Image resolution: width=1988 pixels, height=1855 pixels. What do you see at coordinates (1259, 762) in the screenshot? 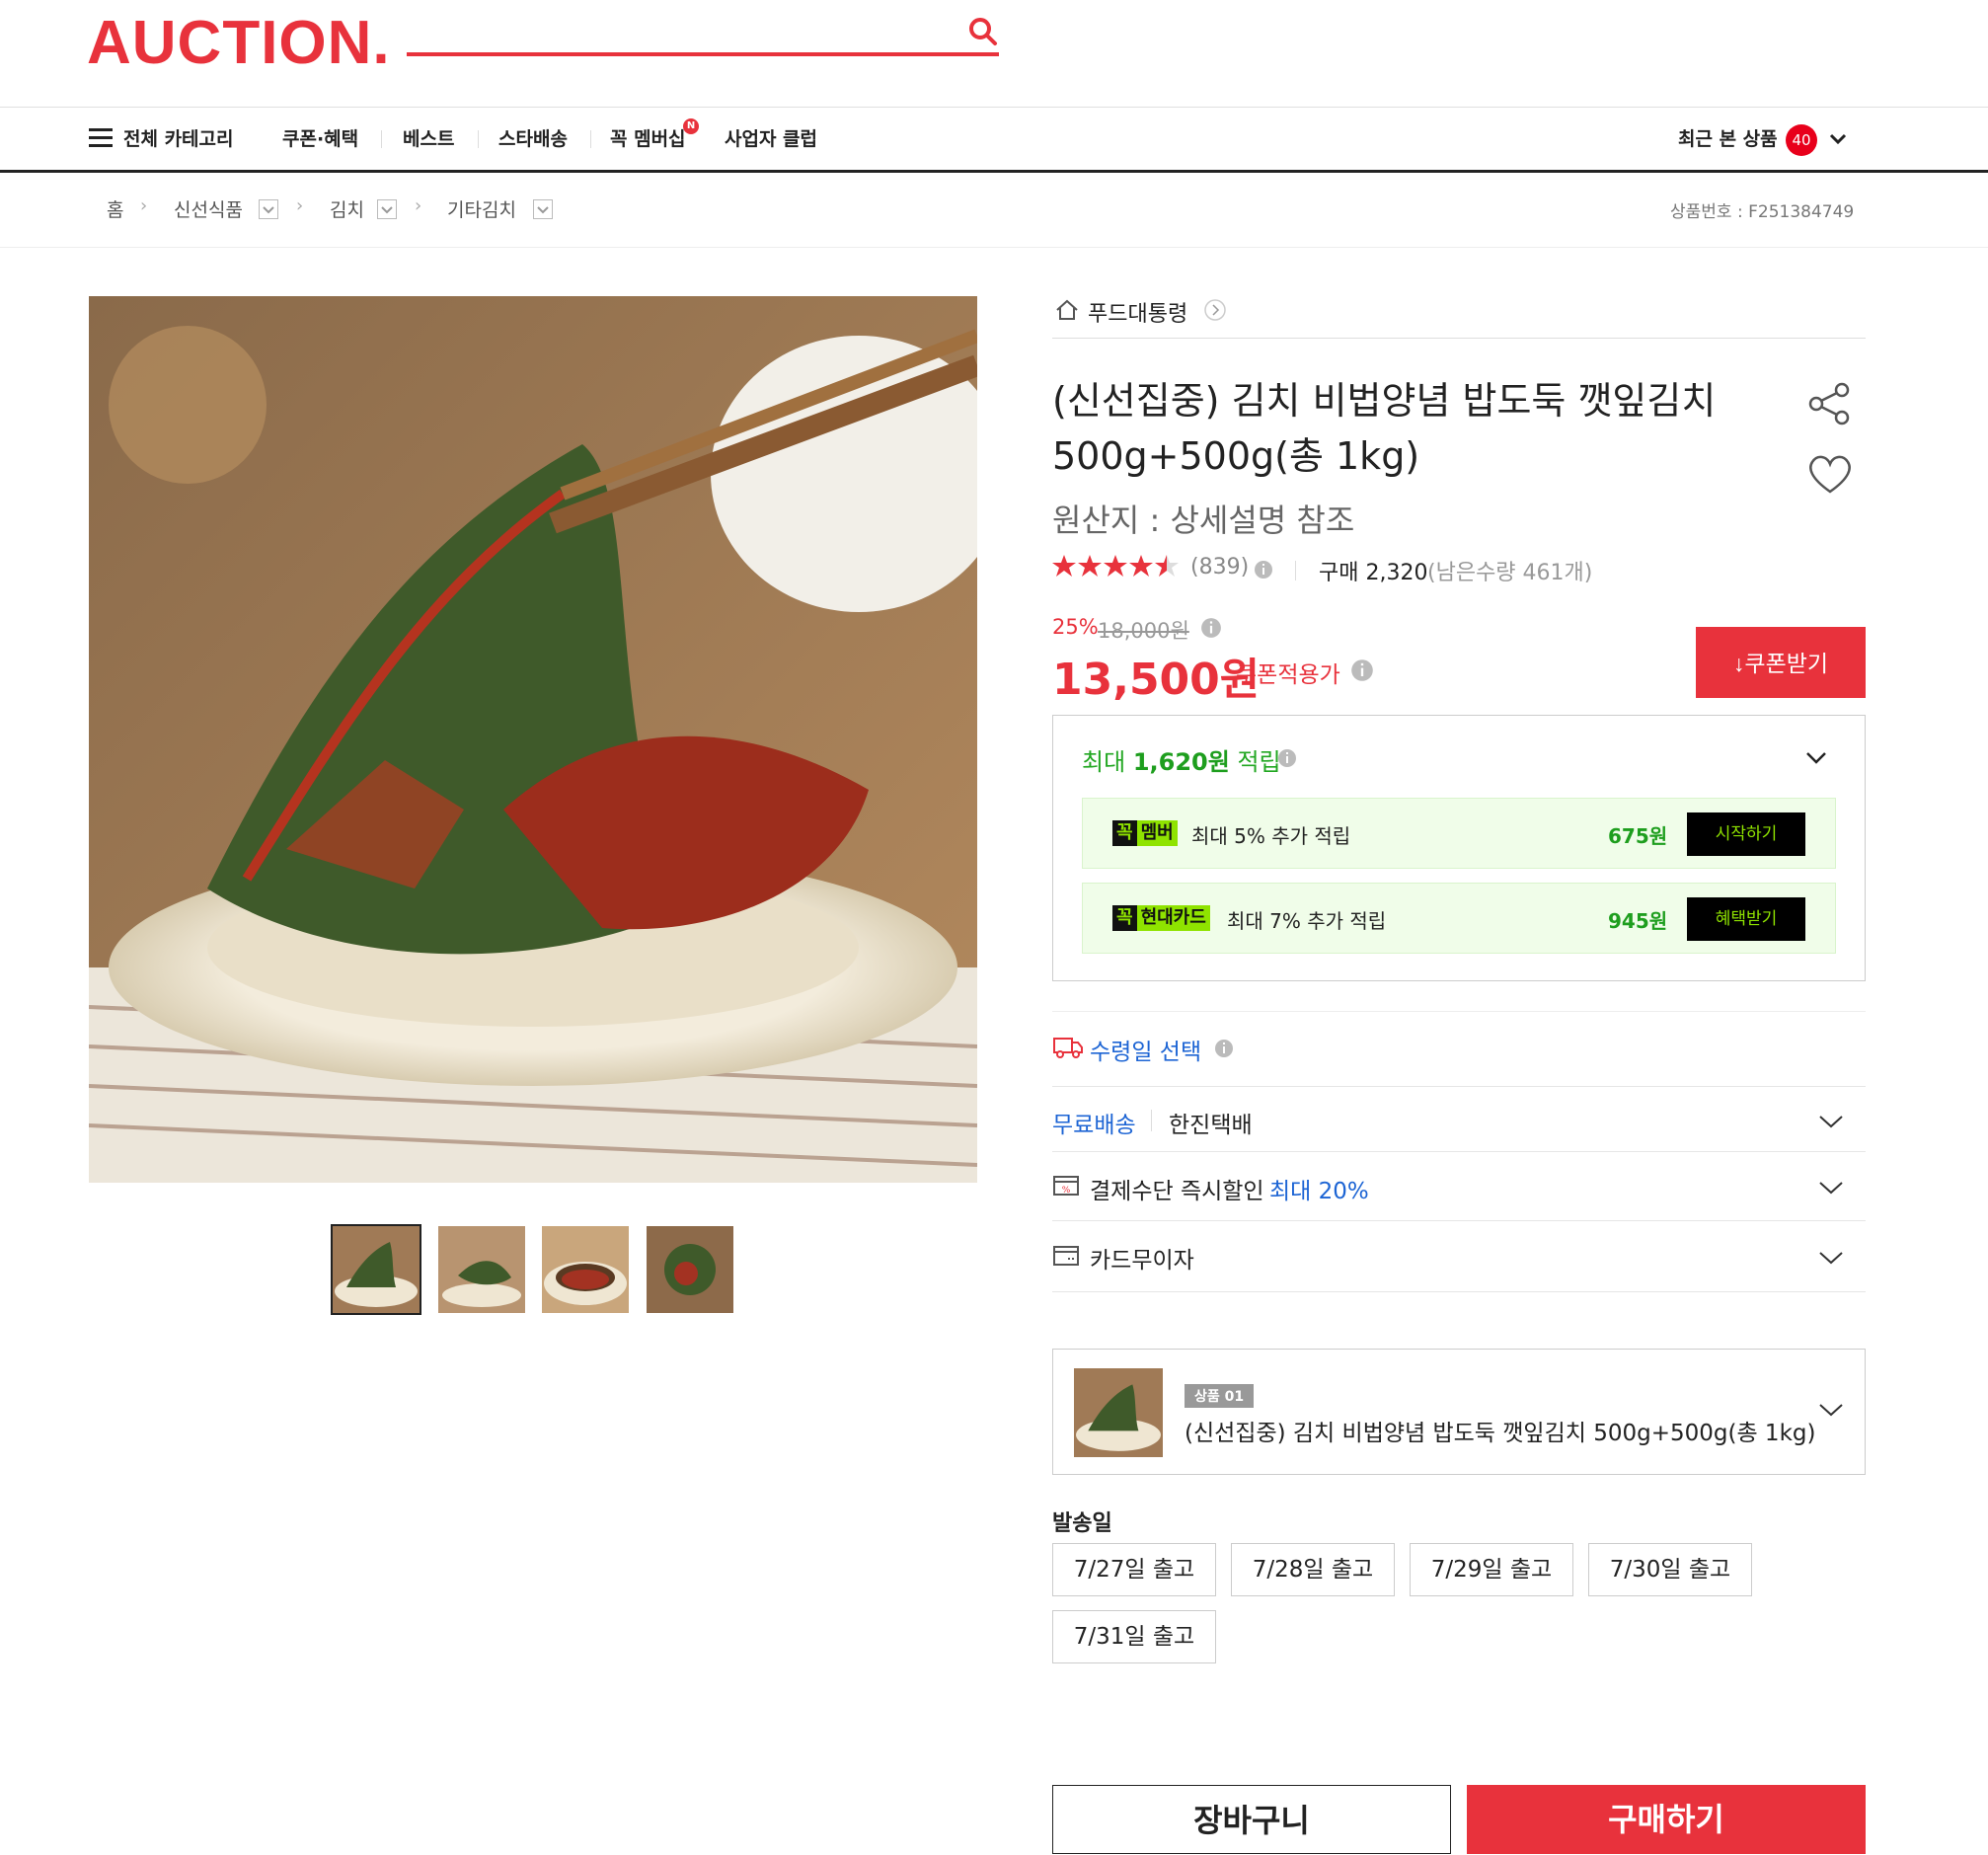
I see `reward-suffix: 적립` at bounding box center [1259, 762].